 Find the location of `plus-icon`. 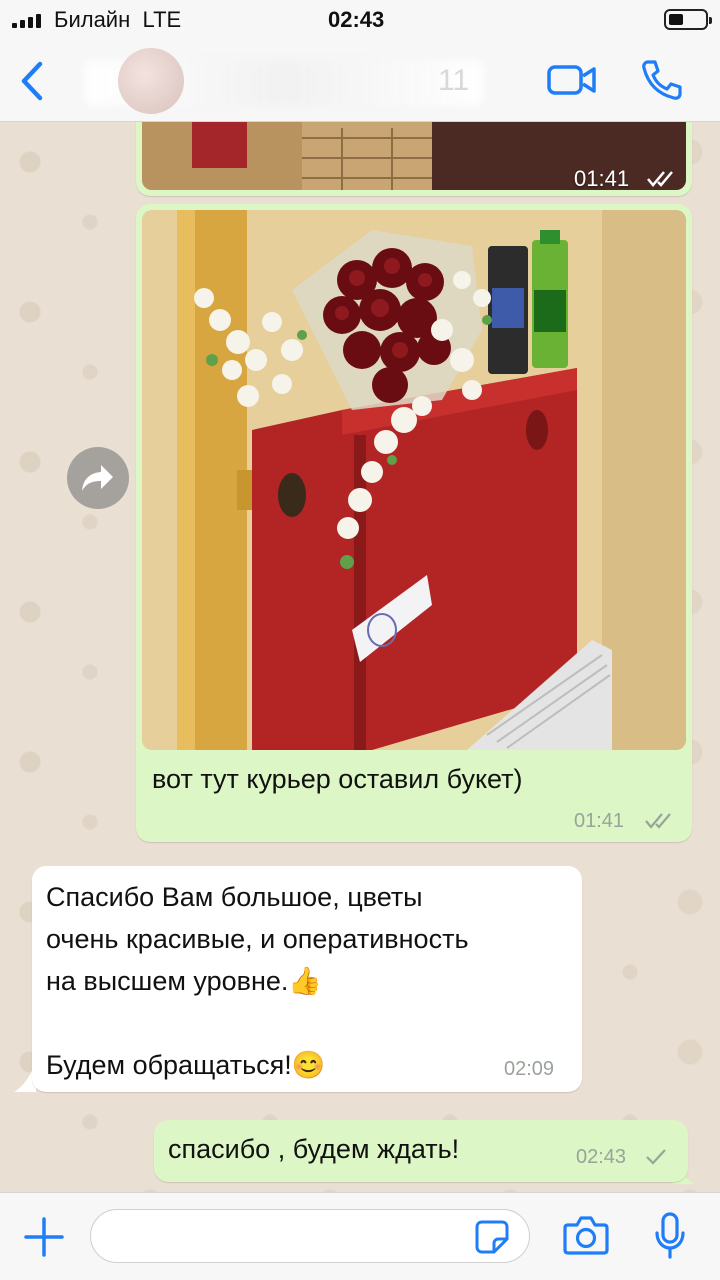

plus-icon is located at coordinates (44, 1237).